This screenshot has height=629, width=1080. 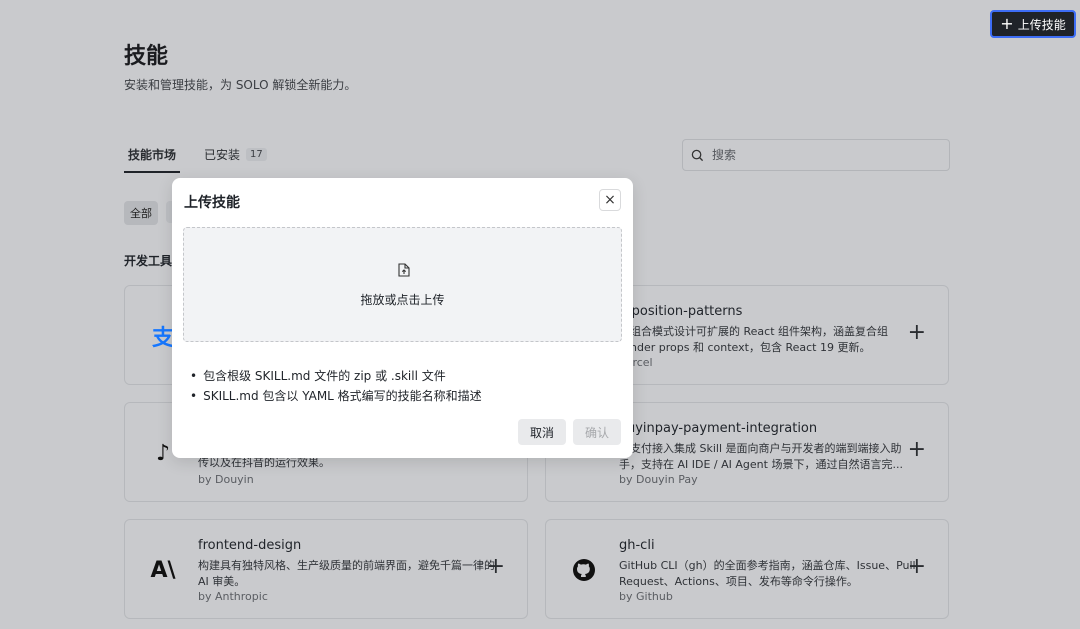 What do you see at coordinates (402, 284) in the screenshot?
I see `upload-dropzone: 拖放或点击上传` at bounding box center [402, 284].